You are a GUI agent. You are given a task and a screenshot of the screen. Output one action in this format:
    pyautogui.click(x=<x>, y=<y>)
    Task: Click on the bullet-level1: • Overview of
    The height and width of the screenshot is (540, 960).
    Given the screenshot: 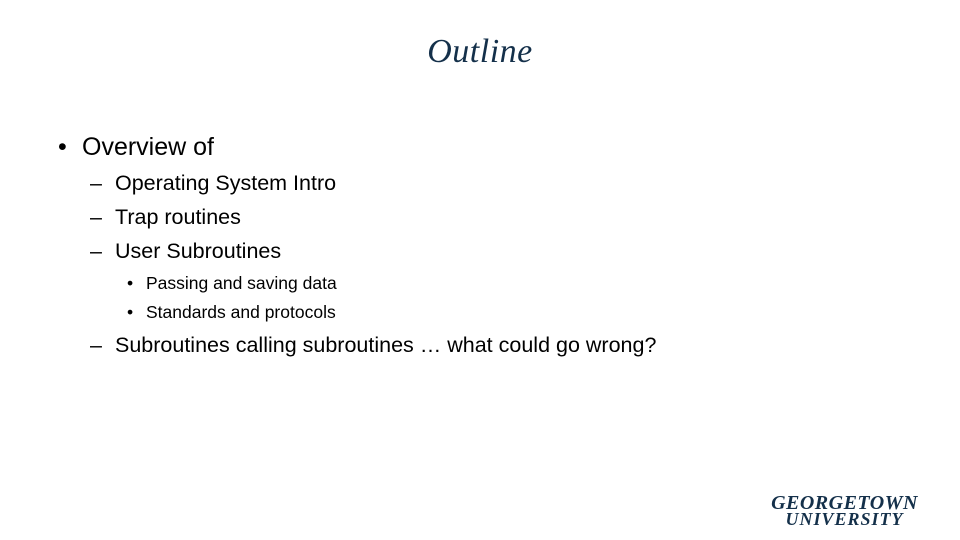 What is the action you would take?
    pyautogui.click(x=136, y=147)
    